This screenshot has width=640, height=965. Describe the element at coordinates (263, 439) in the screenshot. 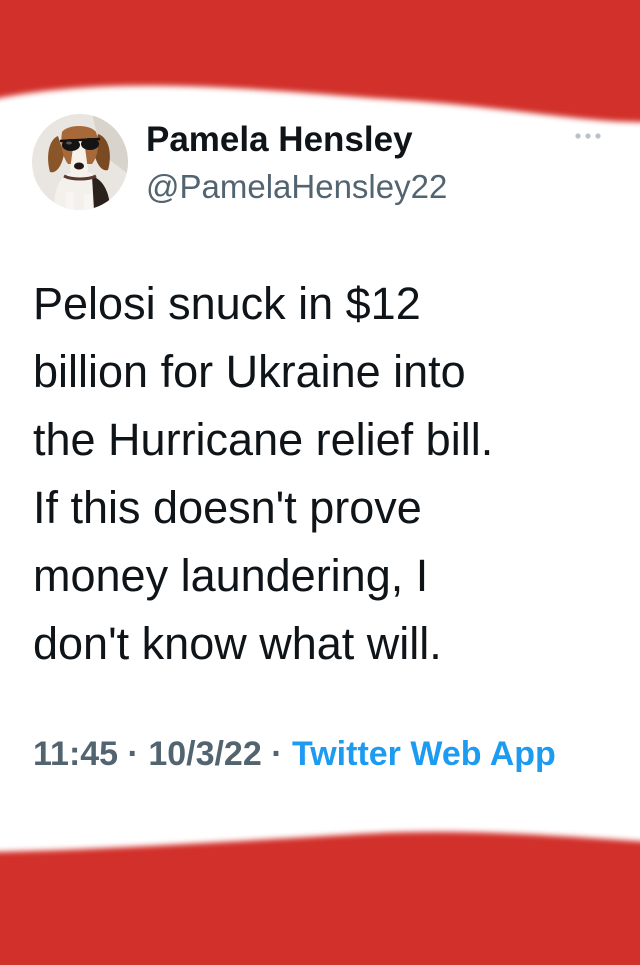

I see `tweet-text-line: the Hurricane relief bill.` at that location.